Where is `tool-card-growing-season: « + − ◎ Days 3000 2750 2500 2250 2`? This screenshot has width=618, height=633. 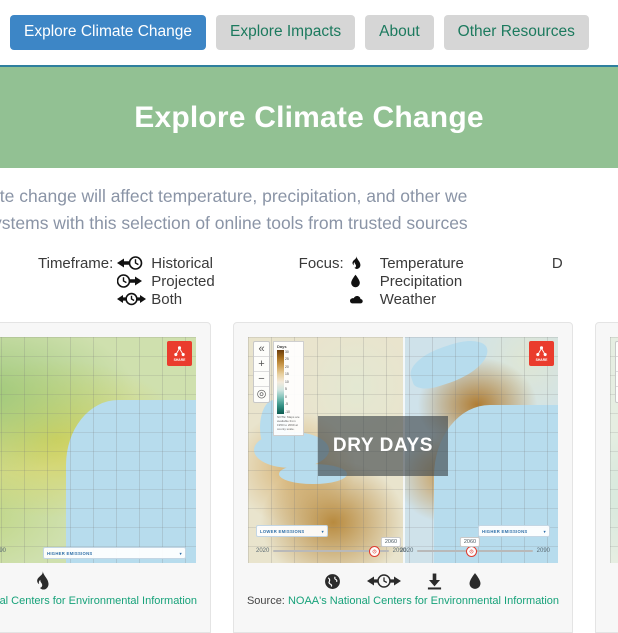 tool-card-growing-season: « + − ◎ Days 3000 2750 2500 2250 2 is located at coordinates (606, 477).